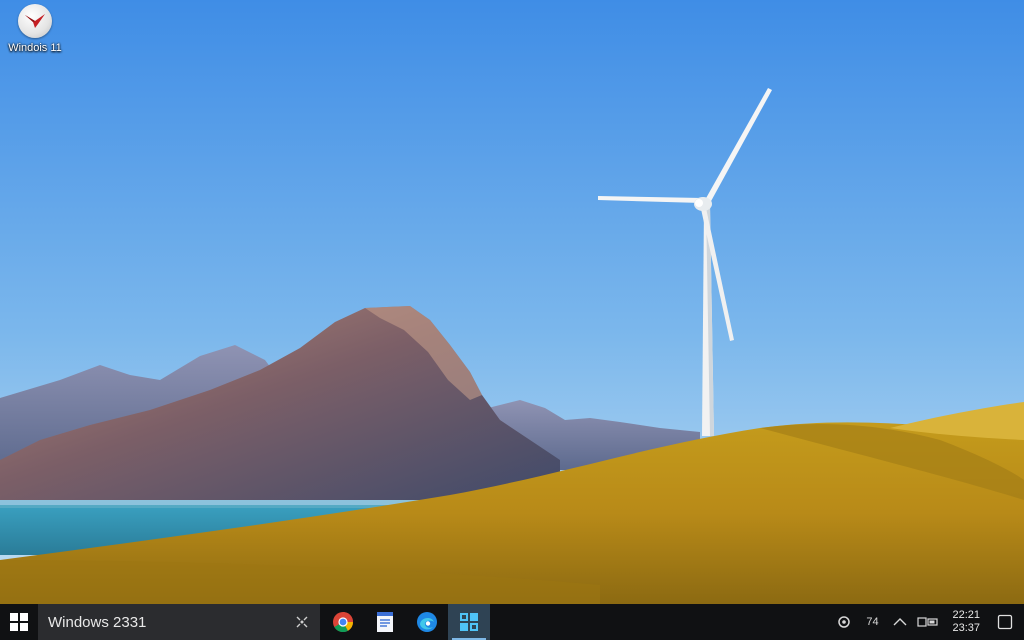 The image size is (1024, 640). I want to click on document-icon, so click(385, 622).